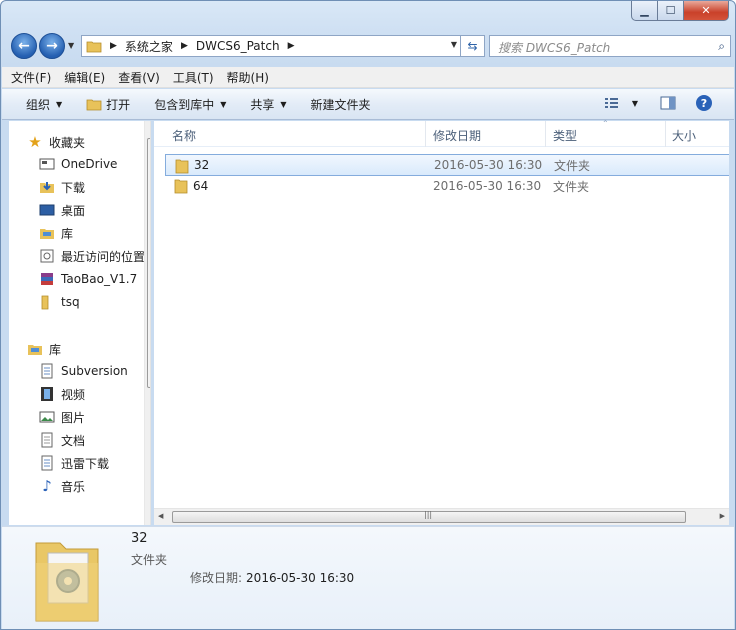  Describe the element at coordinates (272, 577) in the screenshot. I see `details-modified: 修改日期: 2016-05-30 16:30` at that location.